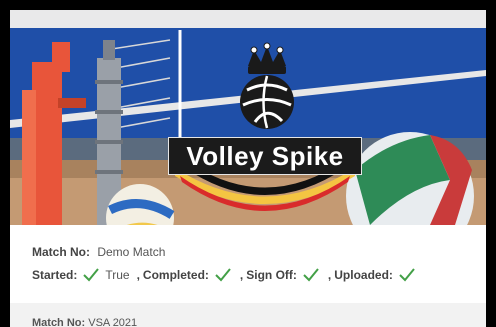 This screenshot has height=327, width=496. I want to click on next-match-row: Match No: VSA 2021, so click(84, 322).